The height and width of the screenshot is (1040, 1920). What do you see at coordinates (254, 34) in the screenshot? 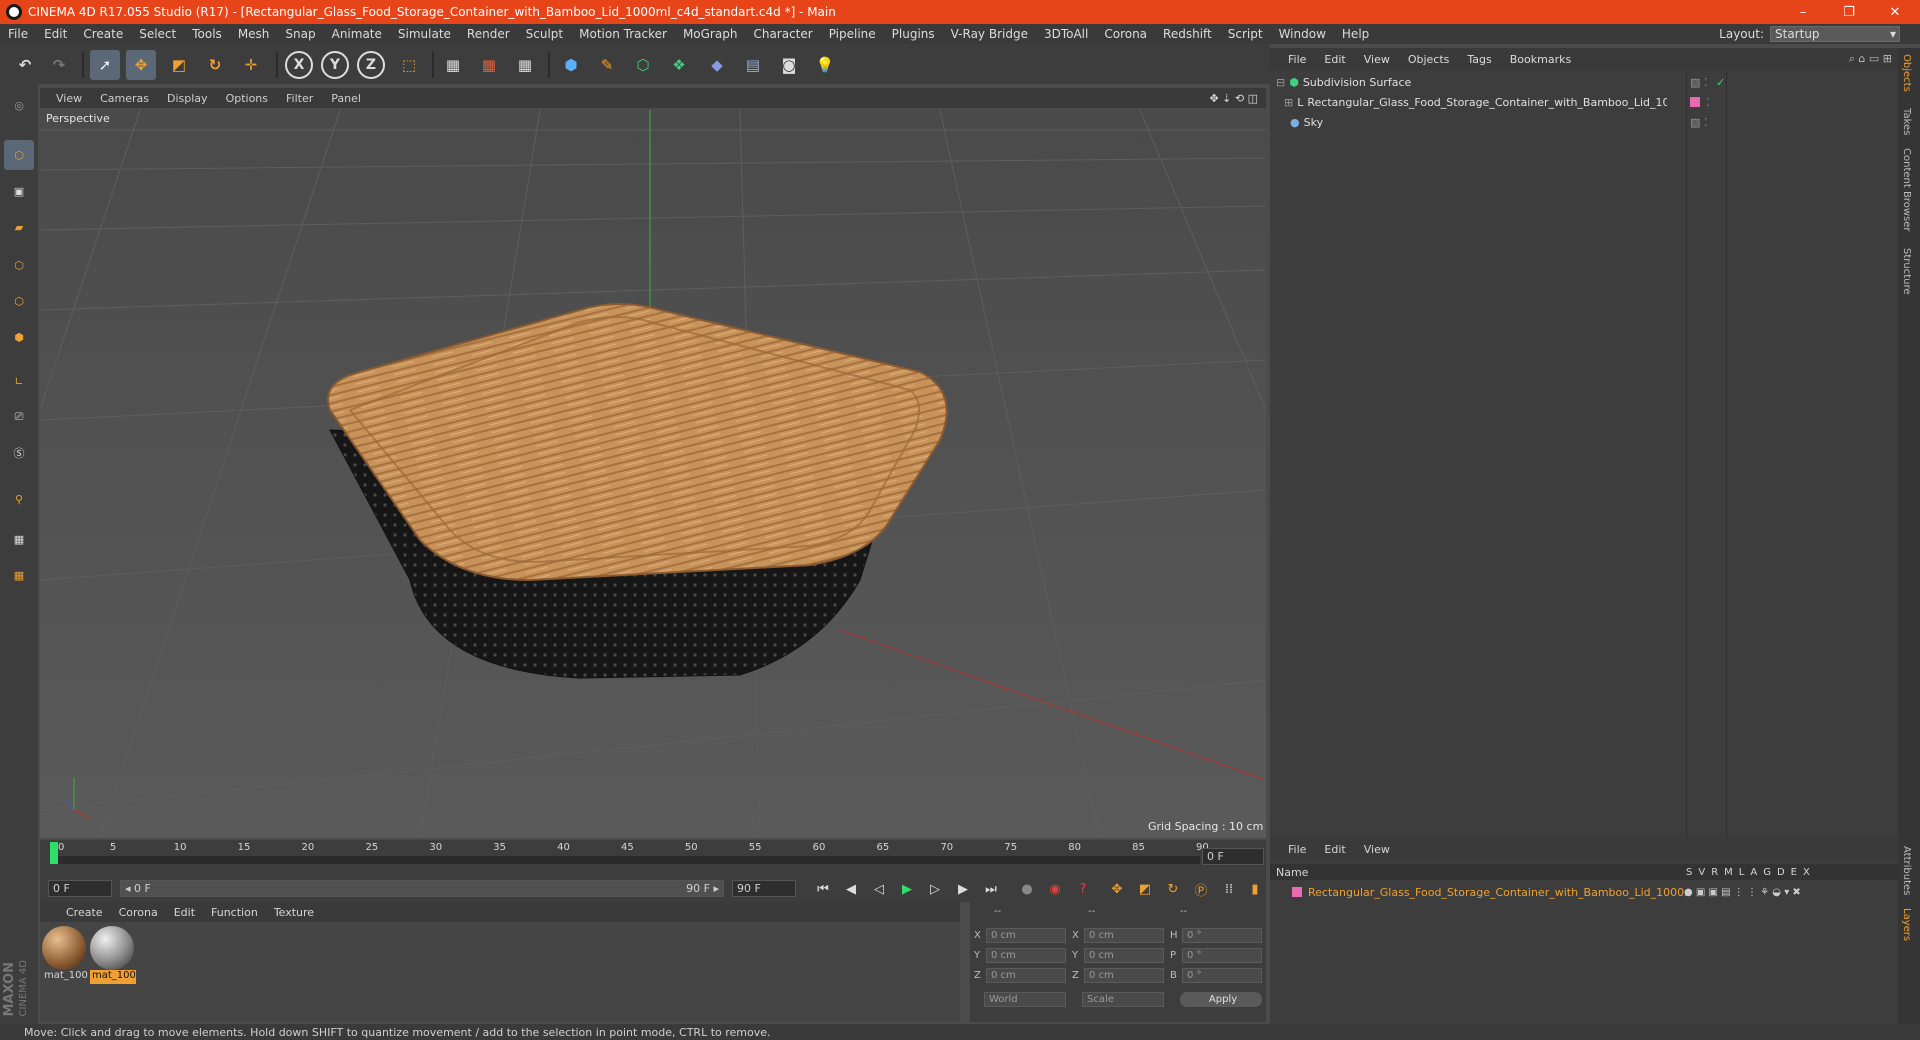
I see `menu-mesh: Mesh` at bounding box center [254, 34].